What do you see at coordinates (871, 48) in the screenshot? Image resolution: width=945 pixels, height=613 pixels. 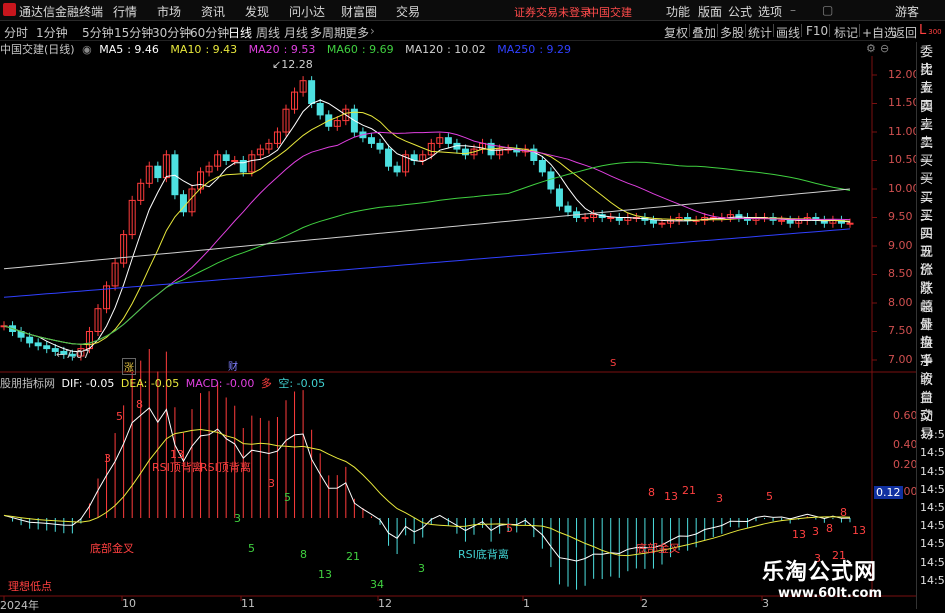 I see `settings-icon: ⚙` at bounding box center [871, 48].